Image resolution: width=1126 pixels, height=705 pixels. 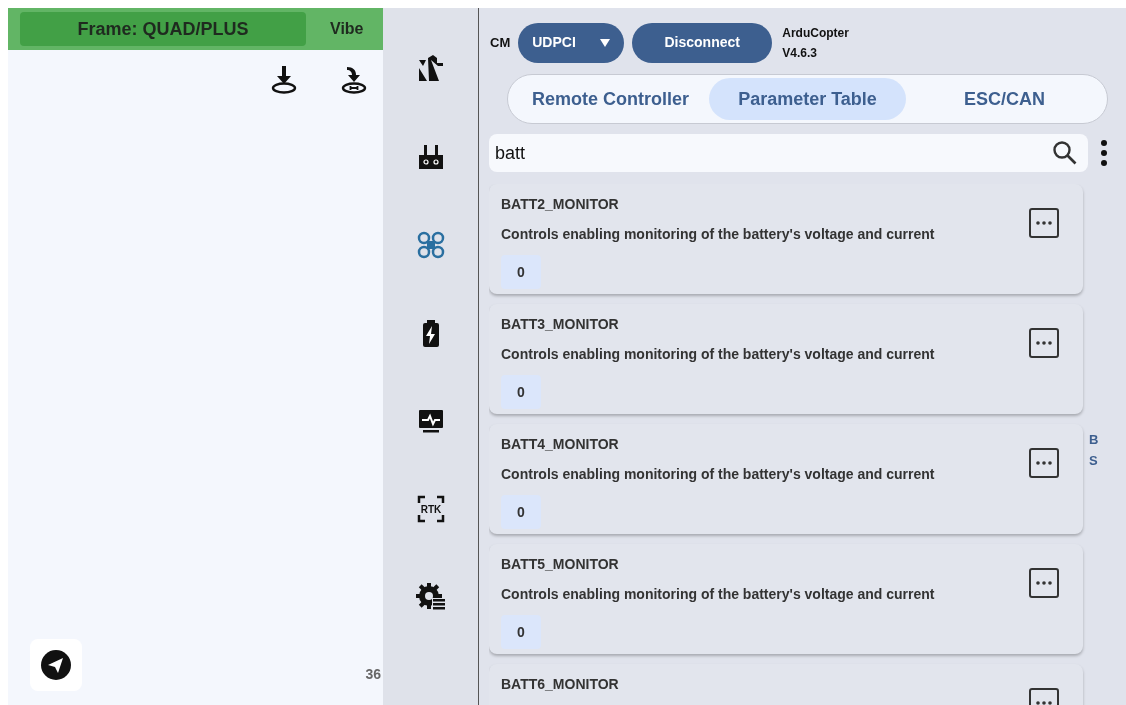 I want to click on firmware-version: V4.6.3, so click(x=800, y=53).